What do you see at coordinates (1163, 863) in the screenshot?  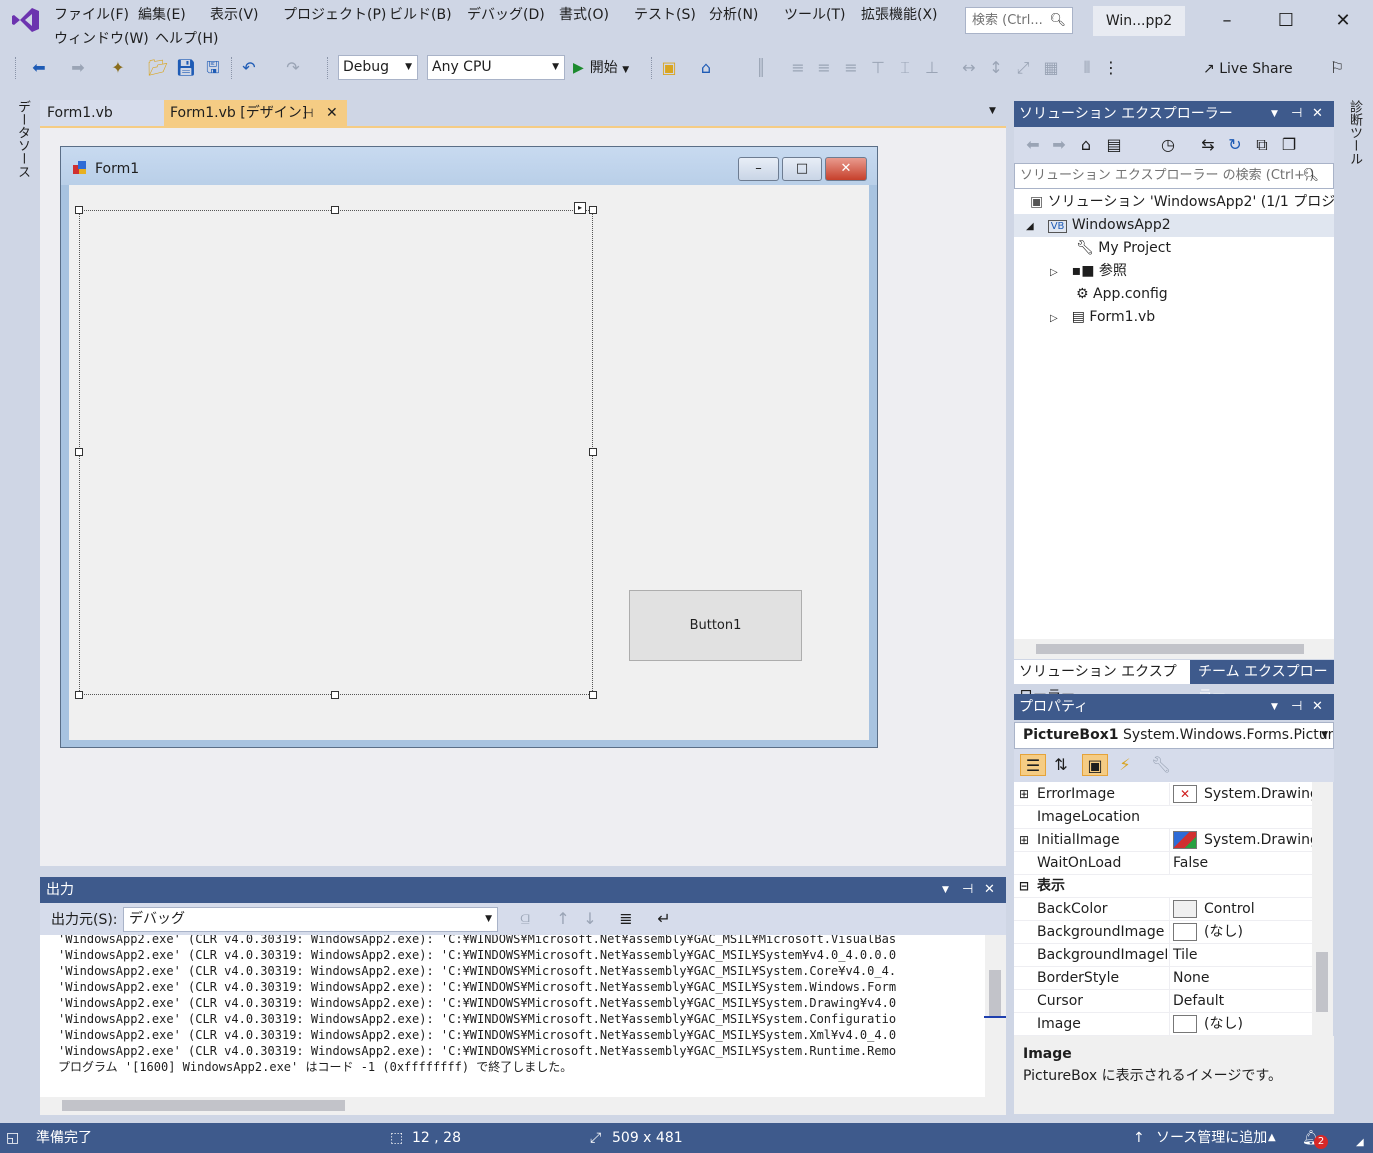 I see `prop-row-waitonload: WaitOnLoad False` at bounding box center [1163, 863].